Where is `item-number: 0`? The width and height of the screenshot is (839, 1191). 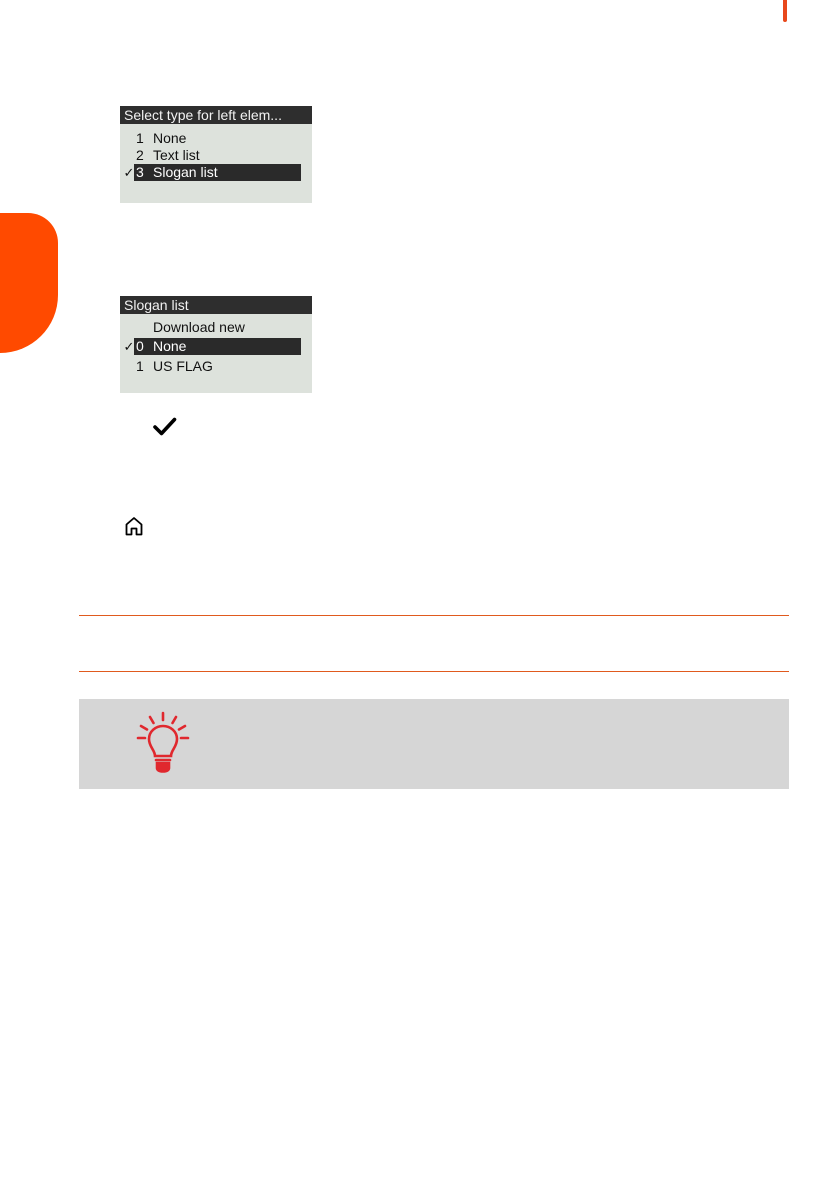
item-number: 0 is located at coordinates (140, 346).